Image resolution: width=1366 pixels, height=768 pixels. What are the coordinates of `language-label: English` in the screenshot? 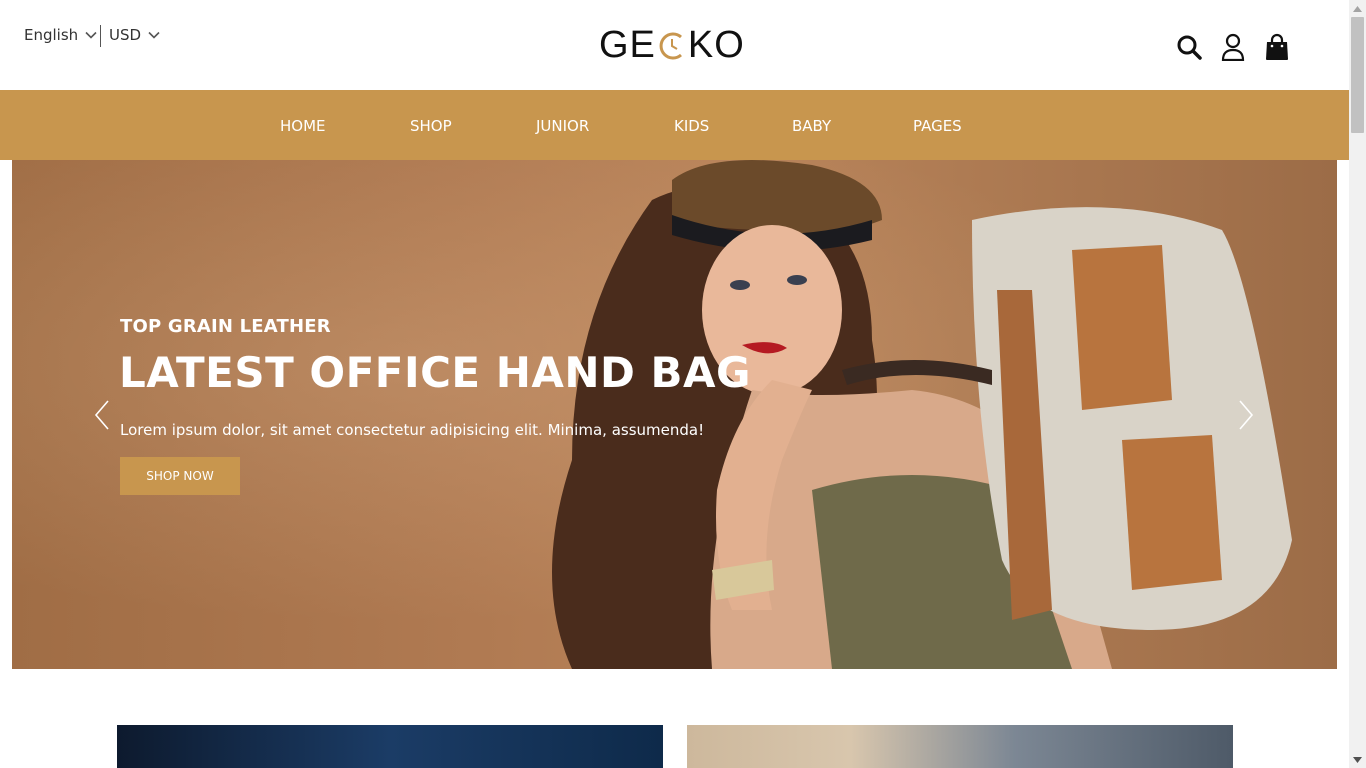 It's located at (51, 35).